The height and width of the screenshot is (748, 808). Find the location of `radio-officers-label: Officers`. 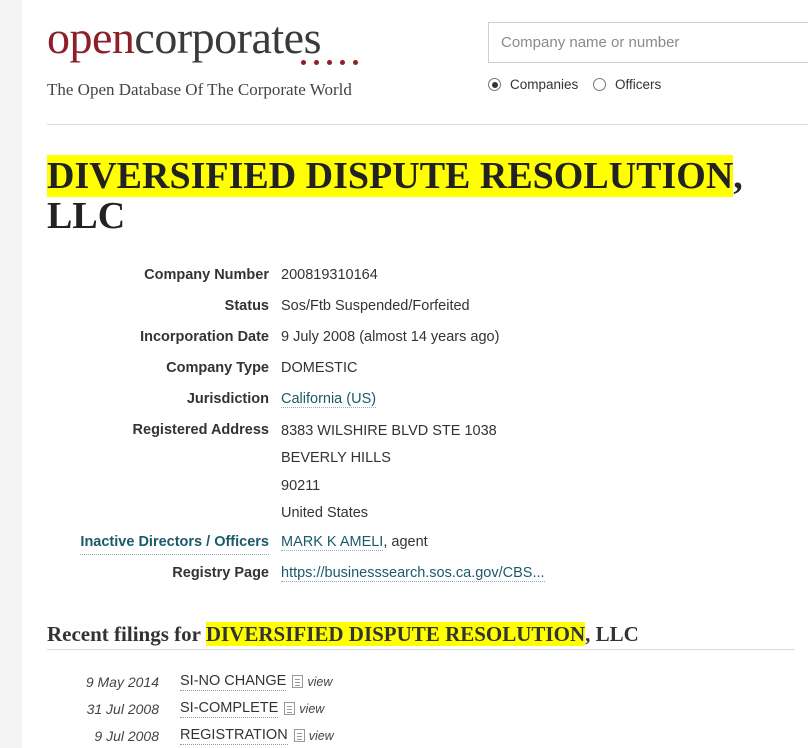

radio-officers-label: Officers is located at coordinates (638, 84).